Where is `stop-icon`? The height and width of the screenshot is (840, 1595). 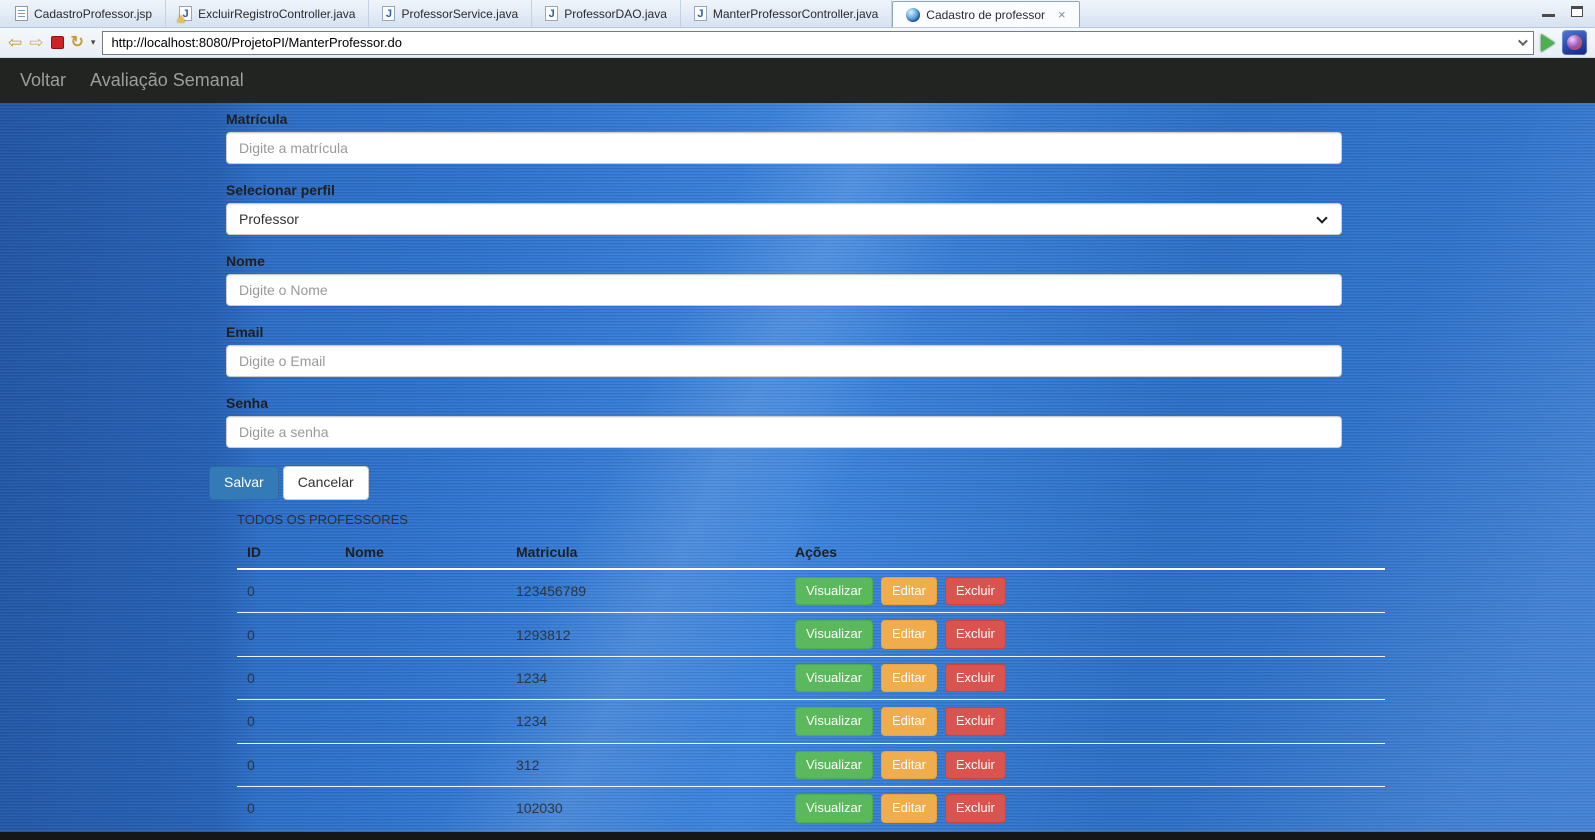
stop-icon is located at coordinates (57, 42).